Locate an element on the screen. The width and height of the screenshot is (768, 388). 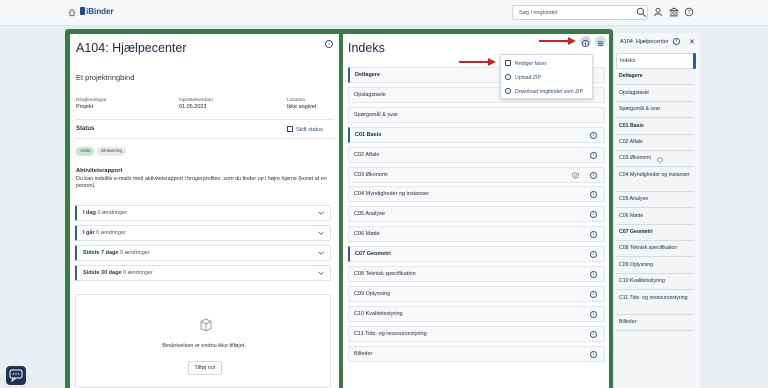
cloud-download-icon is located at coordinates (508, 91).